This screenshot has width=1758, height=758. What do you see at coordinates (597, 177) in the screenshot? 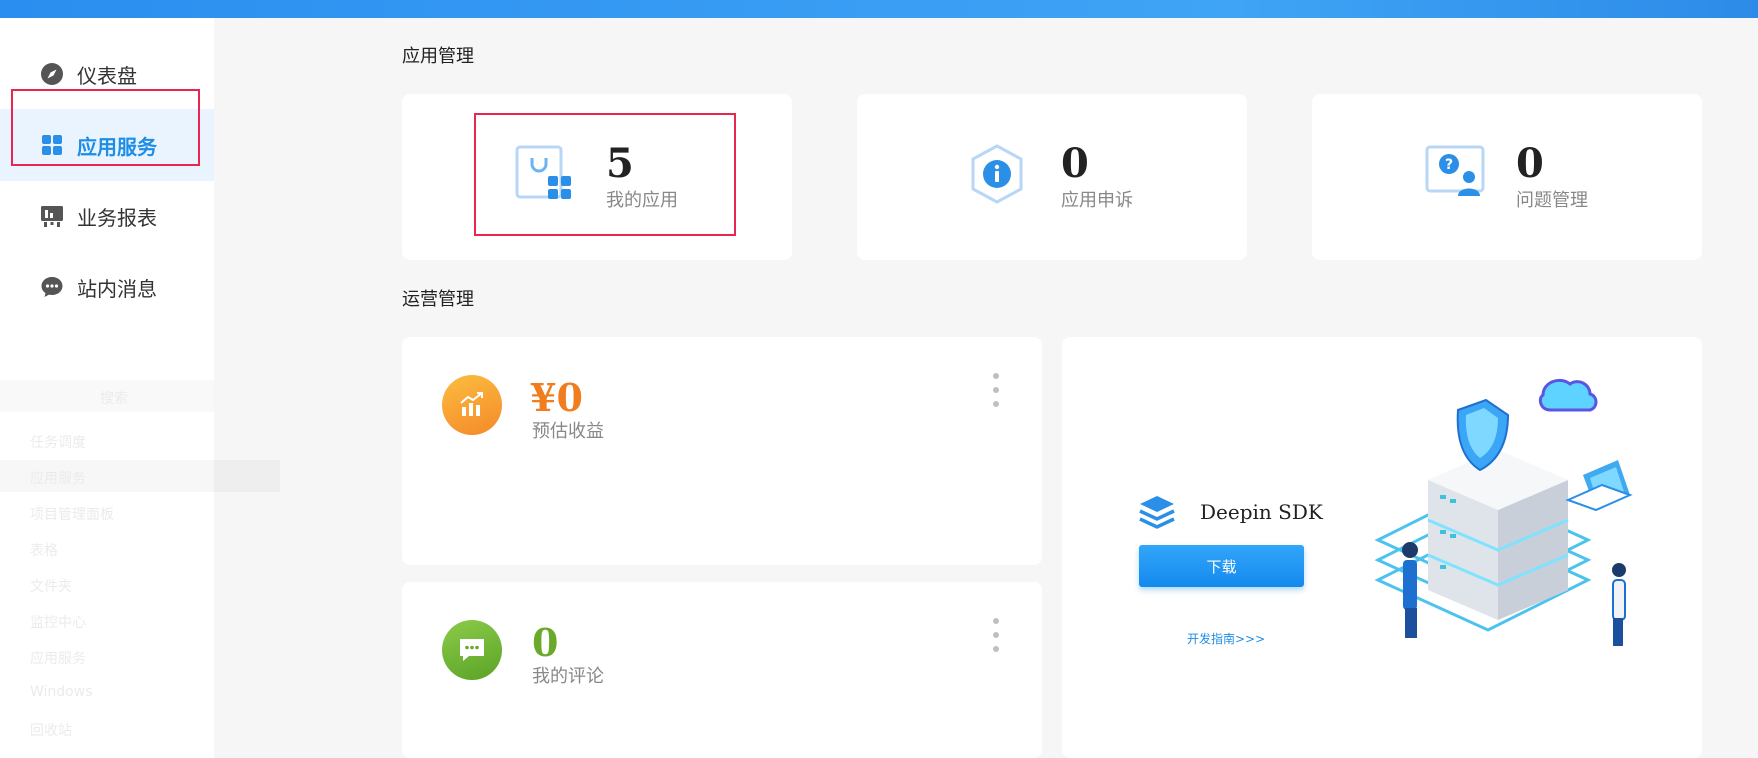
I see `stat-card-my-apps: 5 我的应用` at bounding box center [597, 177].